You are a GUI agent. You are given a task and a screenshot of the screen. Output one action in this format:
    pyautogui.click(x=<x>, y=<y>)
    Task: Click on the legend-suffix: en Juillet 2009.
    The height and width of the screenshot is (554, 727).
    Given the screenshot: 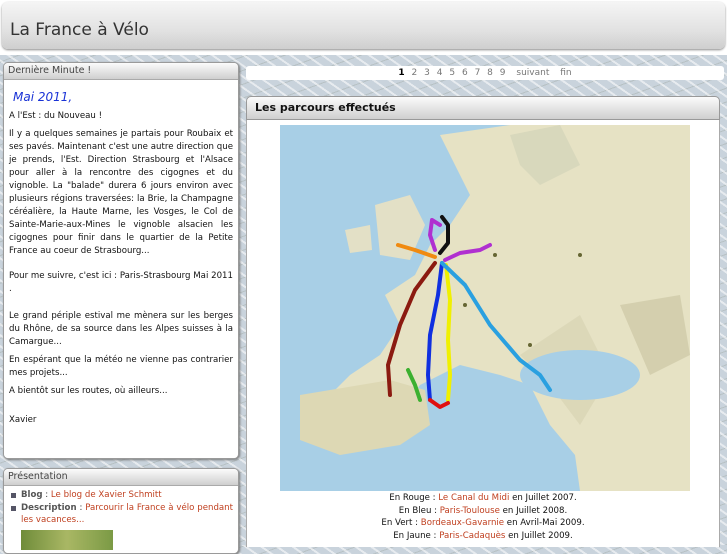 What is the action you would take?
    pyautogui.click(x=539, y=535)
    